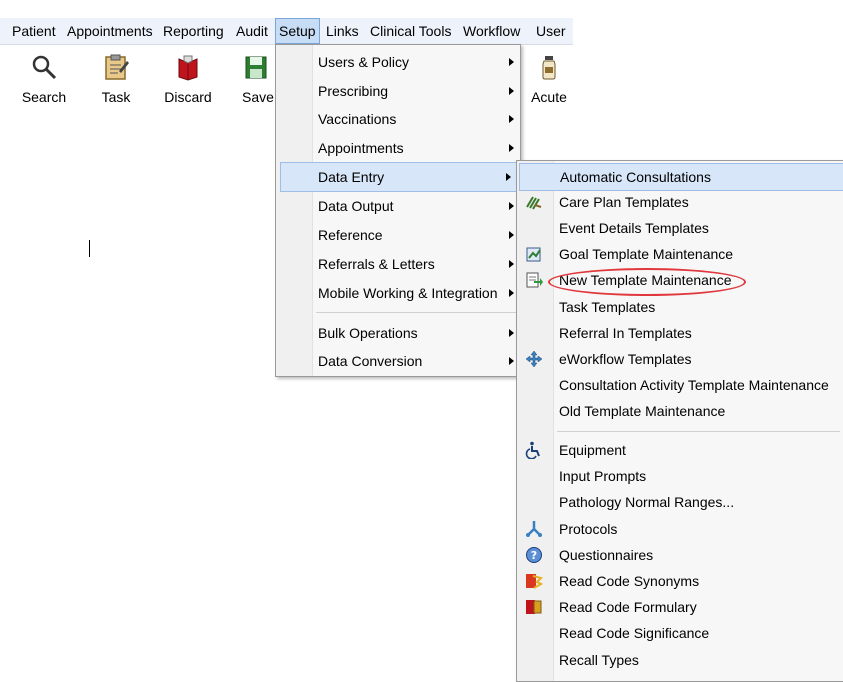  Describe the element at coordinates (606, 555) in the screenshot. I see `submenu-item-label: Questionnaires` at that location.